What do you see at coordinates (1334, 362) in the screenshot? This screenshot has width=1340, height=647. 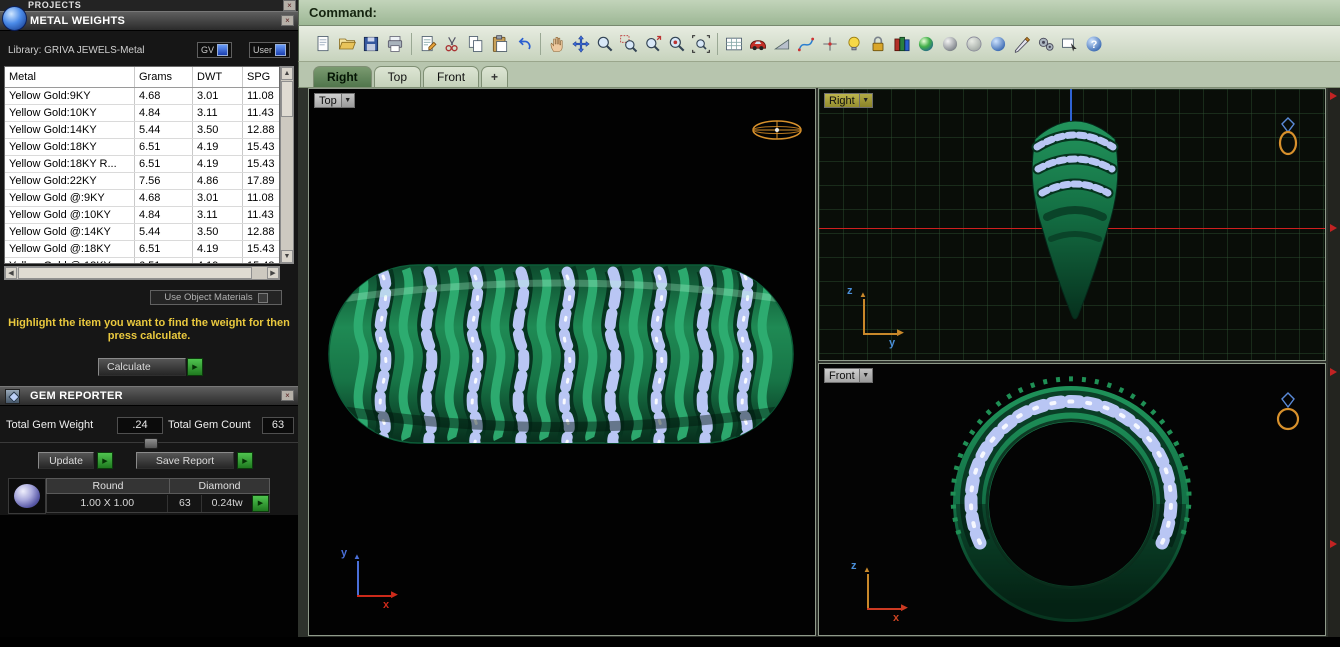 I see `right-edge-scroll-strip` at bounding box center [1334, 362].